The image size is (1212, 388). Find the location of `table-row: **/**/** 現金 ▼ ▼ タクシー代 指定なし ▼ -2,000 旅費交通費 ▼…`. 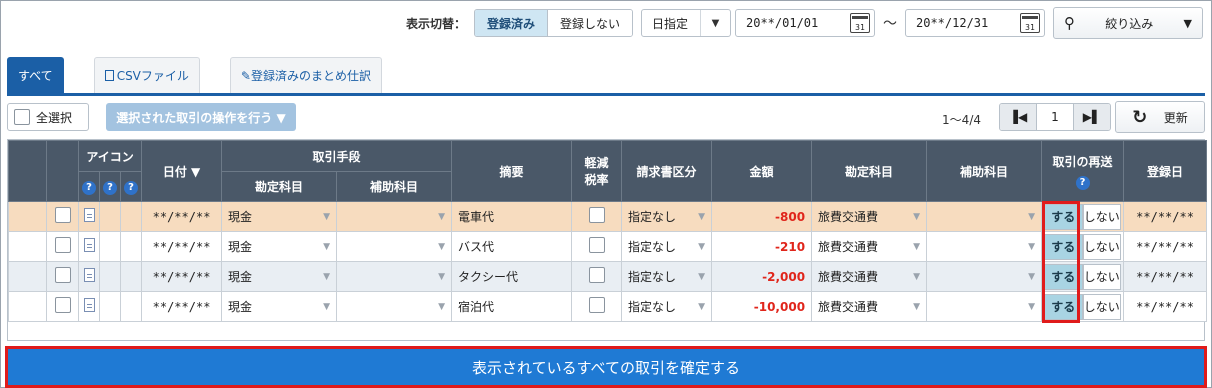

table-row: **/**/** 現金 ▼ ▼ タクシー代 指定なし ▼ -2,000 旅費交通費 ▼… is located at coordinates (608, 276).